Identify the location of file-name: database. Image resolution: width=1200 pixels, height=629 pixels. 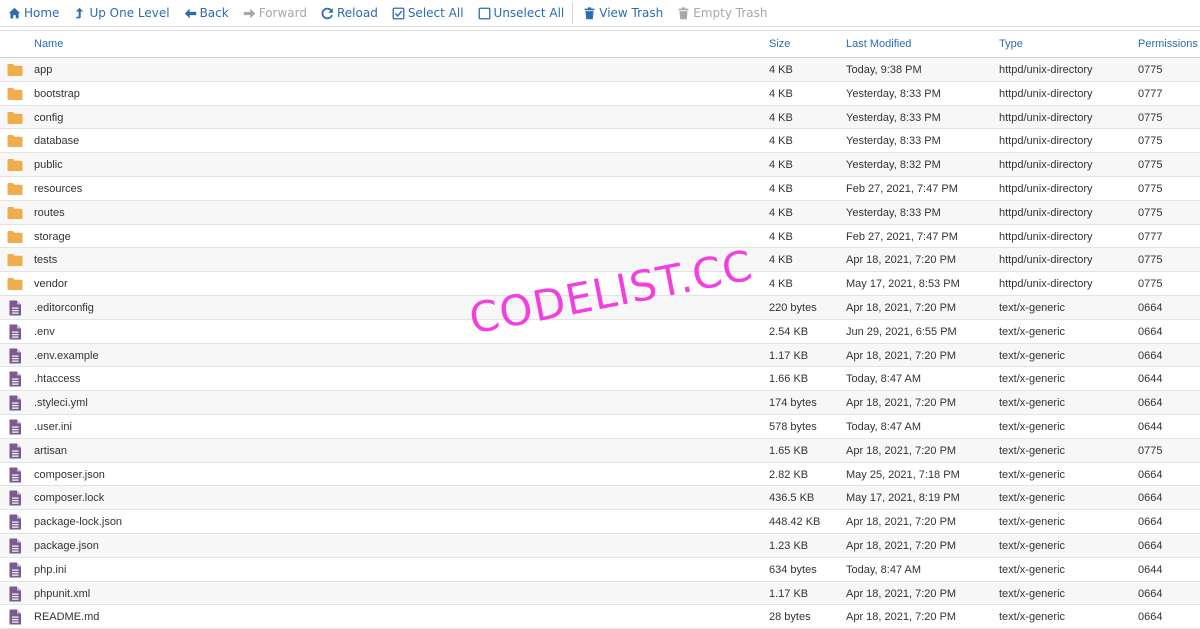
(56, 141).